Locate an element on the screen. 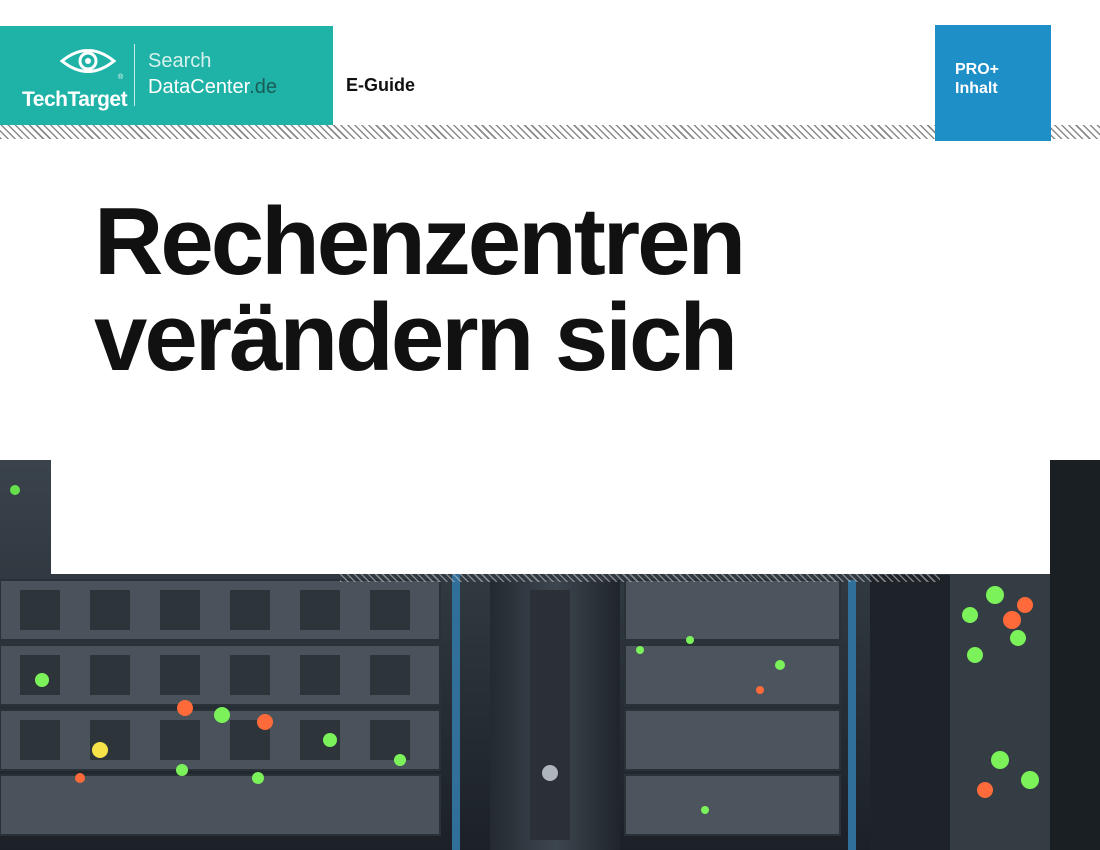 This screenshot has height=850, width=1100. title-line1: Rechenzentren is located at coordinates (420, 241).